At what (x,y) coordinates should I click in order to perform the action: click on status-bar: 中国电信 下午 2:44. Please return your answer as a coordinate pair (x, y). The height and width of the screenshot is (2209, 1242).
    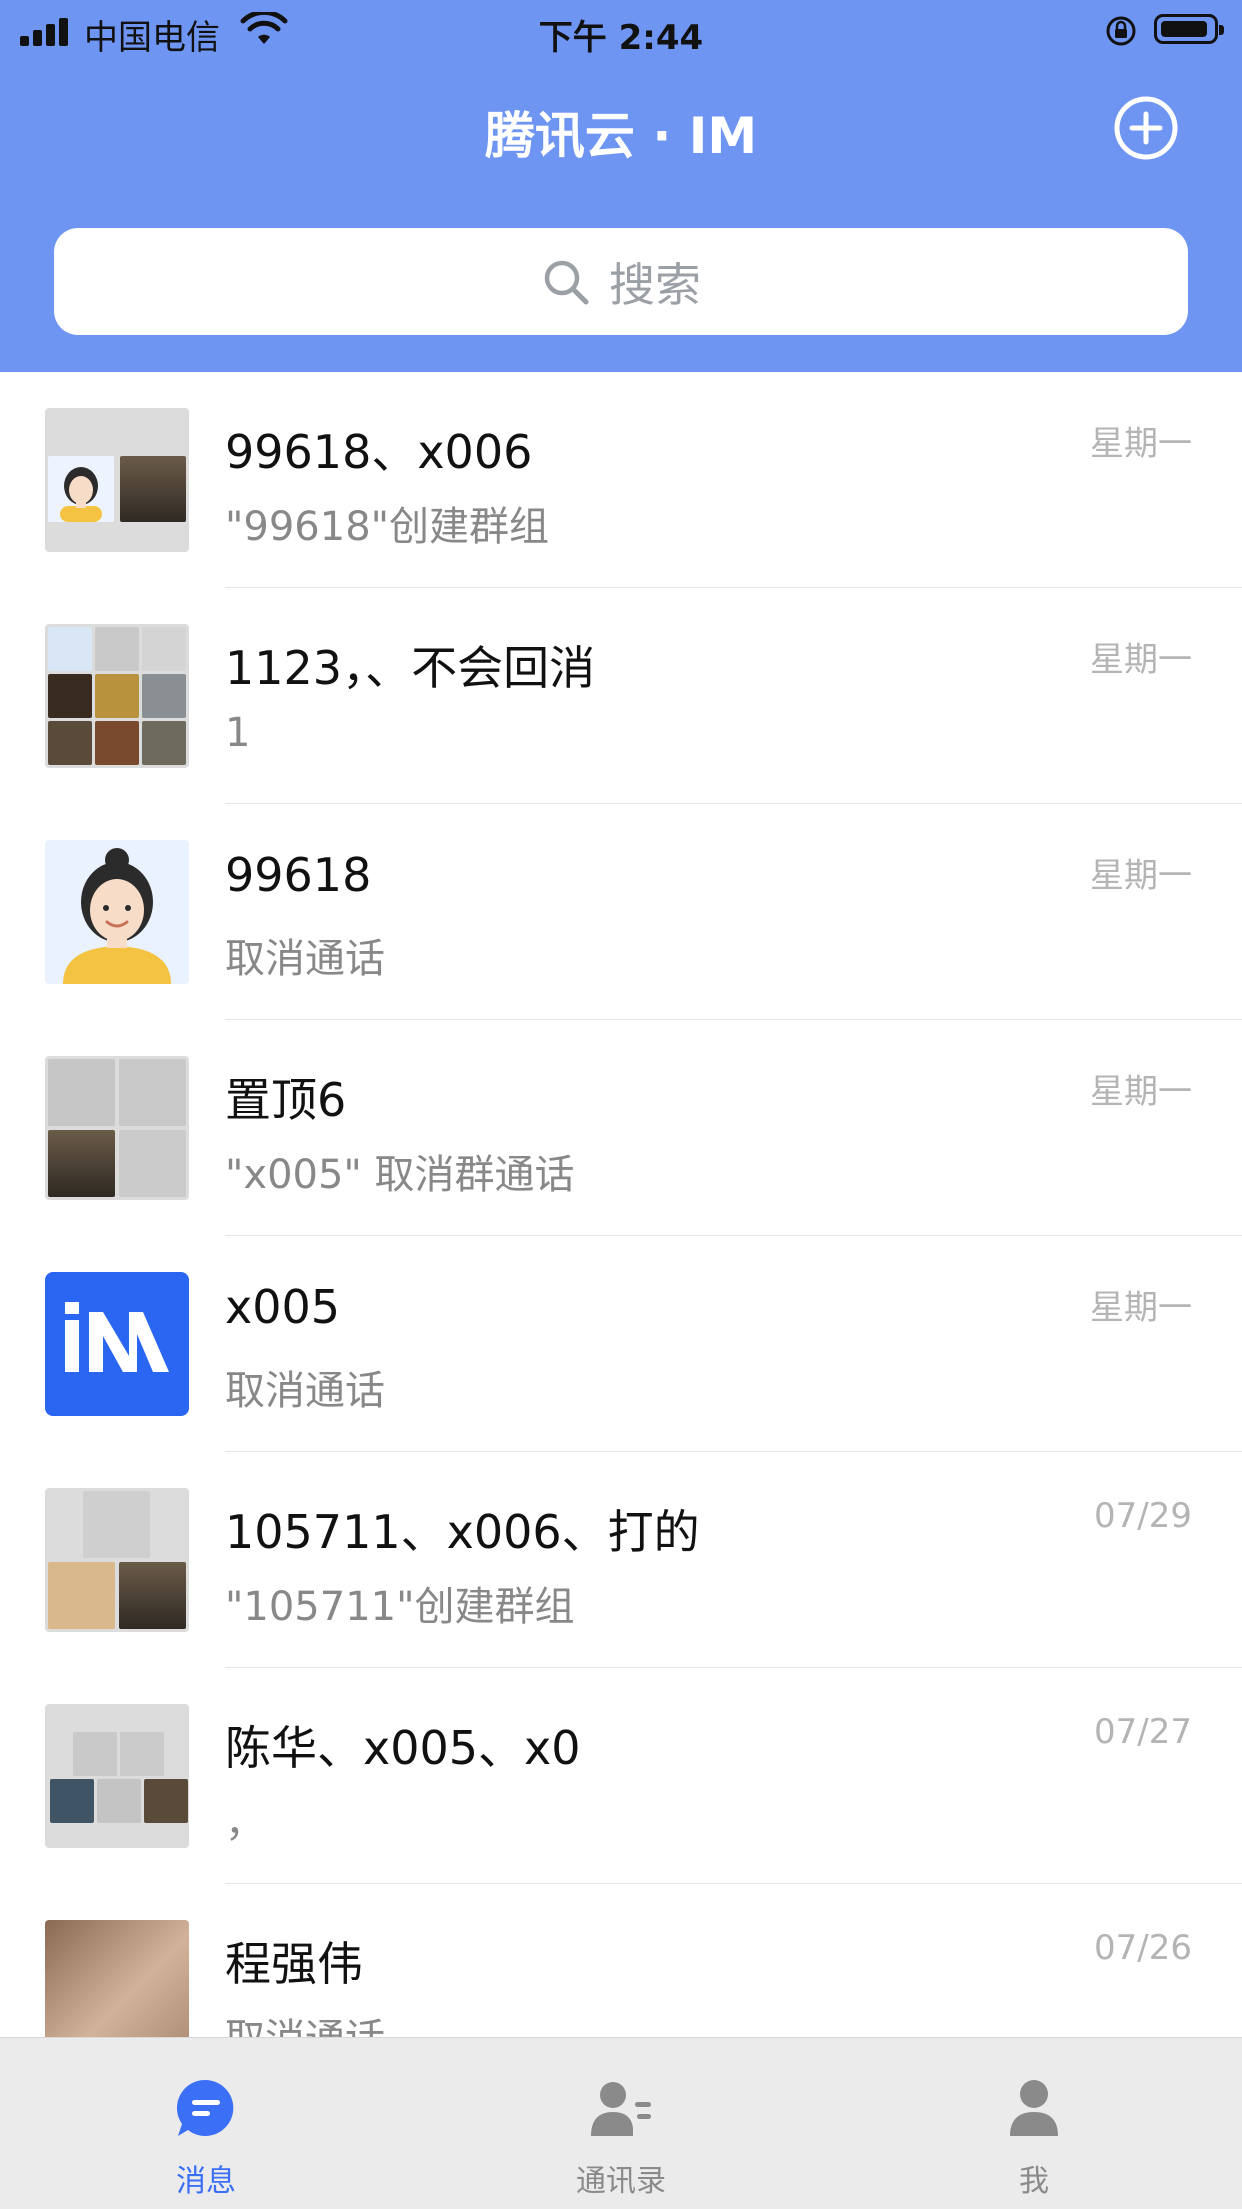
    Looking at the image, I should click on (621, 31).